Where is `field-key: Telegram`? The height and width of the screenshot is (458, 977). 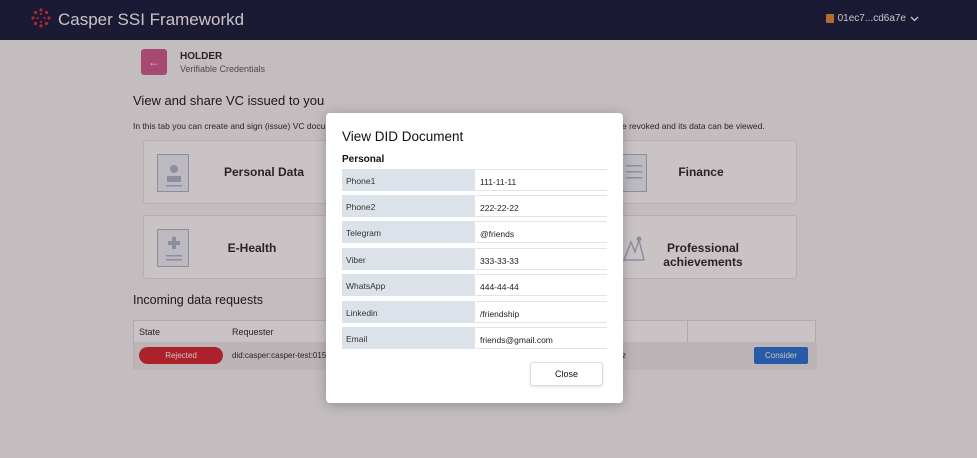 field-key: Telegram is located at coordinates (408, 232).